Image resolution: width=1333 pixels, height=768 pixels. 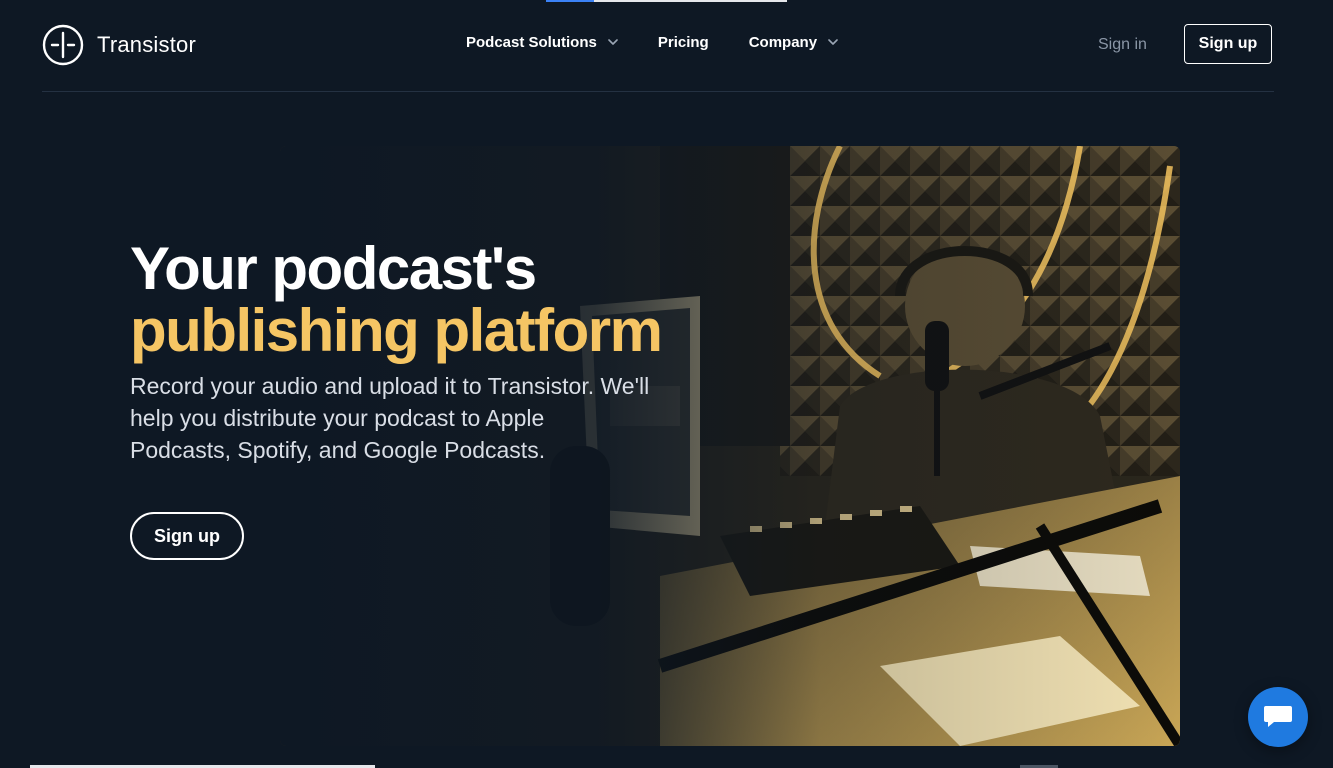 I want to click on chat-launcher, so click(x=1278, y=717).